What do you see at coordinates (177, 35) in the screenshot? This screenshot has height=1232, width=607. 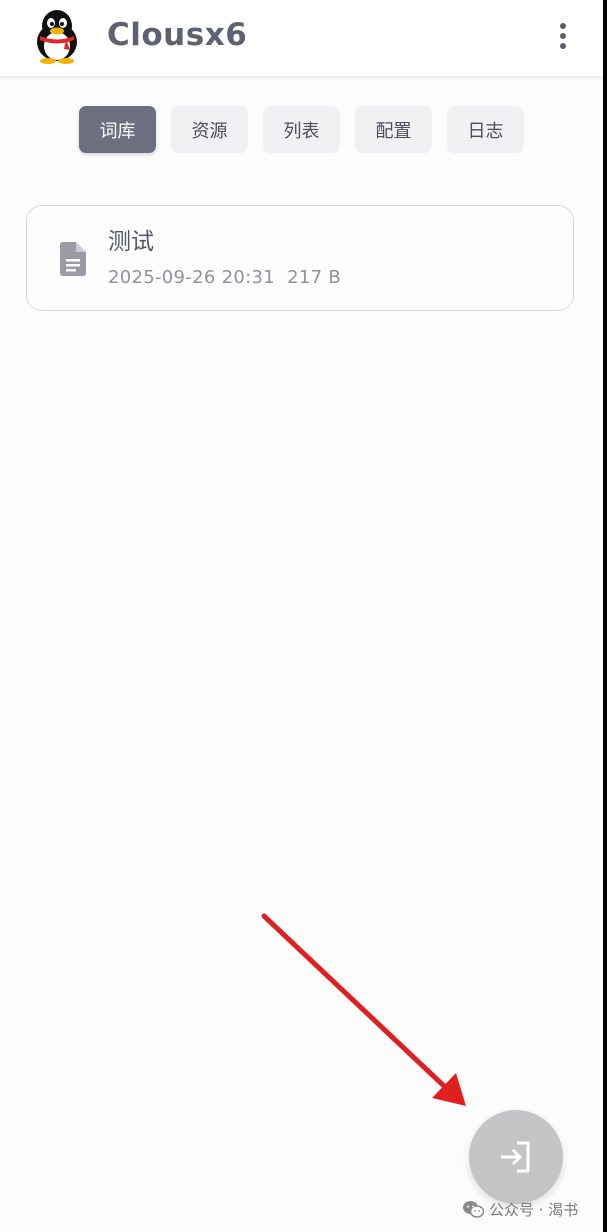 I see `app-title: Clousx6` at bounding box center [177, 35].